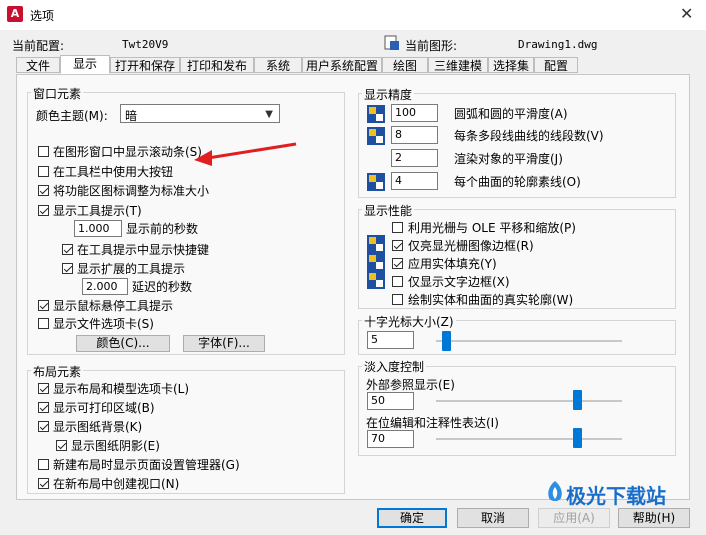 The width and height of the screenshot is (706, 535). What do you see at coordinates (67, 268) in the screenshot?
I see `extended-tooltips-checkbox` at bounding box center [67, 268].